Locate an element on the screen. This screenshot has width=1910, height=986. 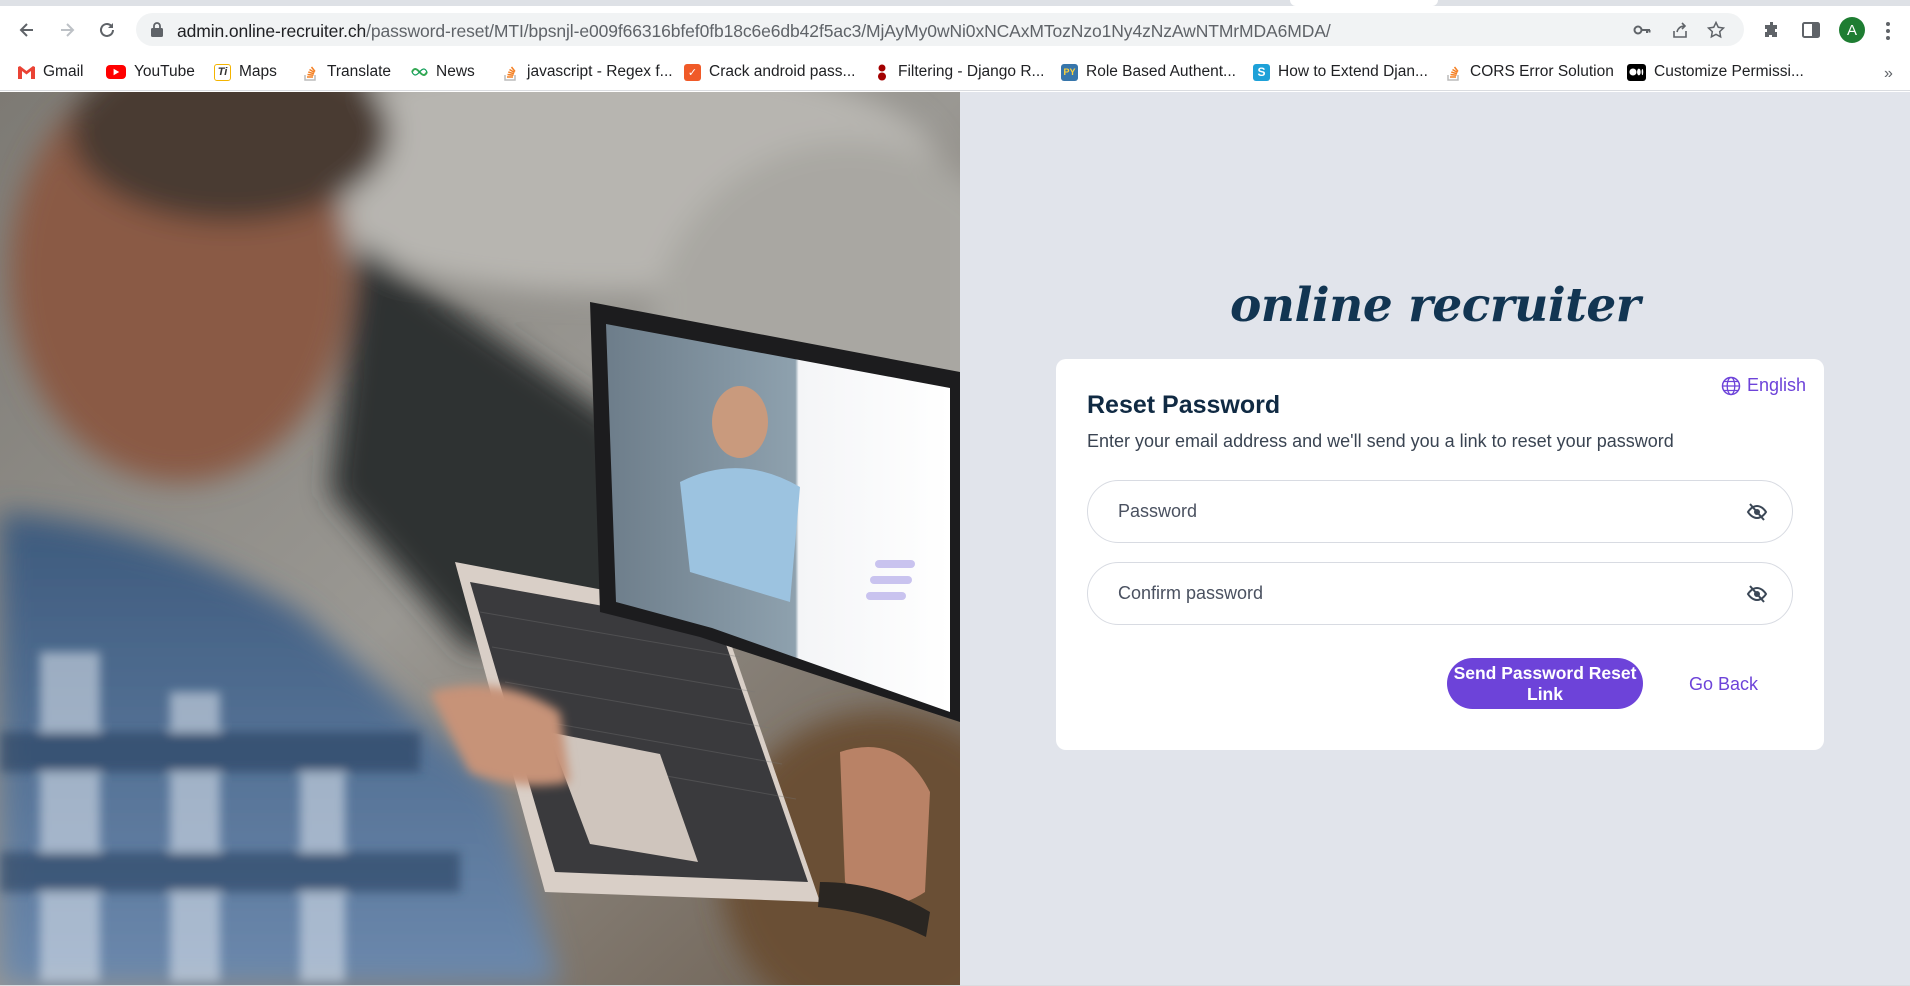
share-icon is located at coordinates (1680, 30).